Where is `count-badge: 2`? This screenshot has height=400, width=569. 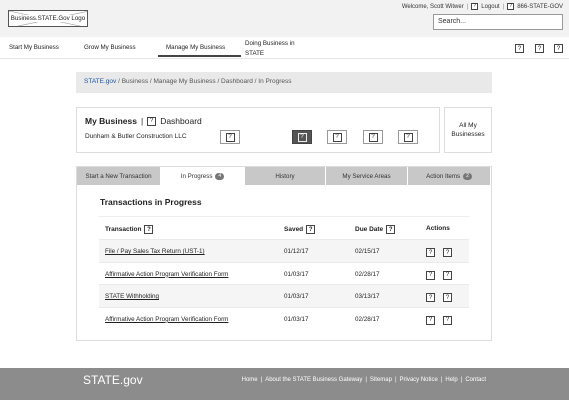 count-badge: 2 is located at coordinates (467, 176).